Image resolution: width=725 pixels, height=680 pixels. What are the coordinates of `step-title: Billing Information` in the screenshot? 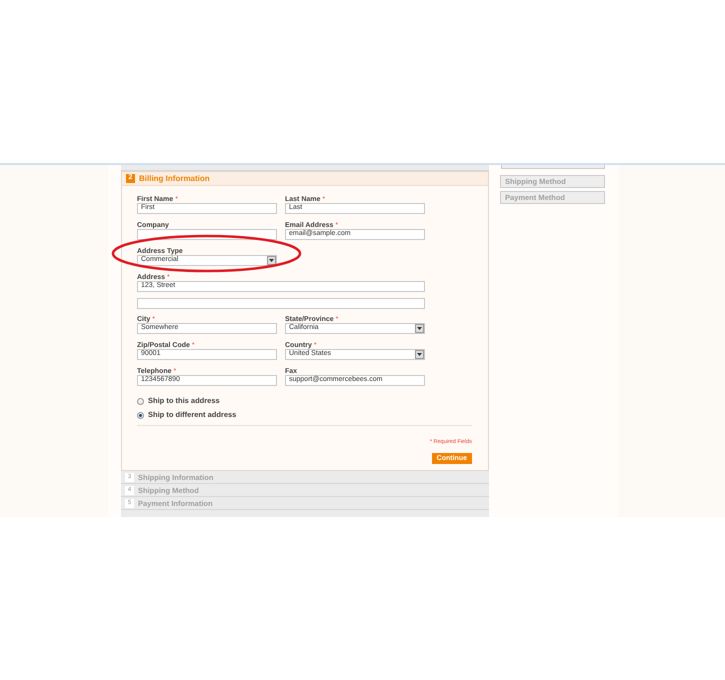 It's located at (174, 178).